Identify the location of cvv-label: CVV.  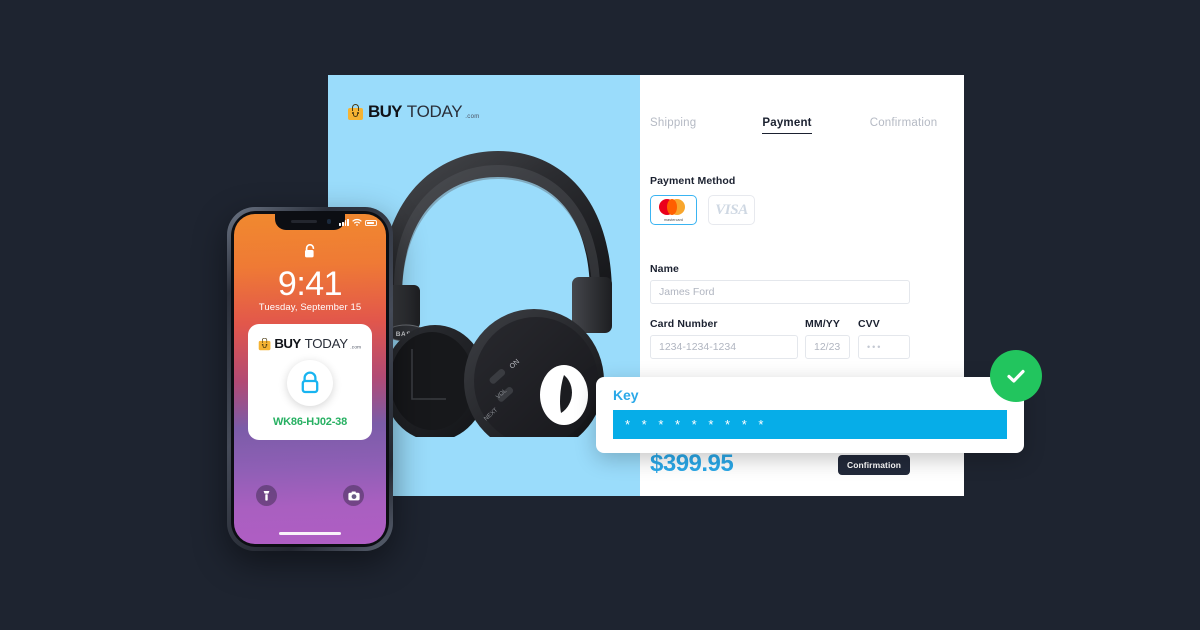
(869, 324).